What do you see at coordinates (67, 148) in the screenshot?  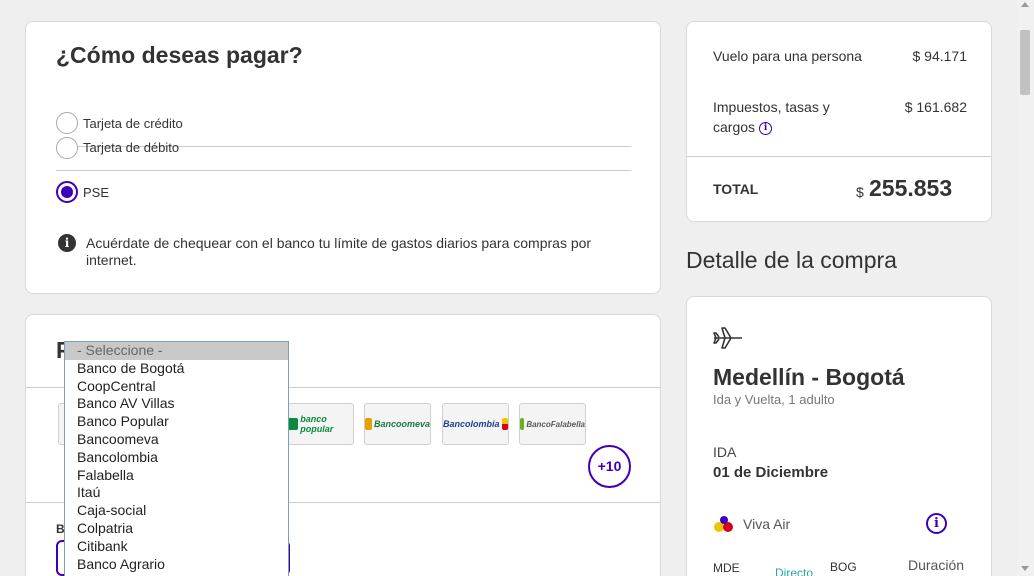 I see `radio-debit-card` at bounding box center [67, 148].